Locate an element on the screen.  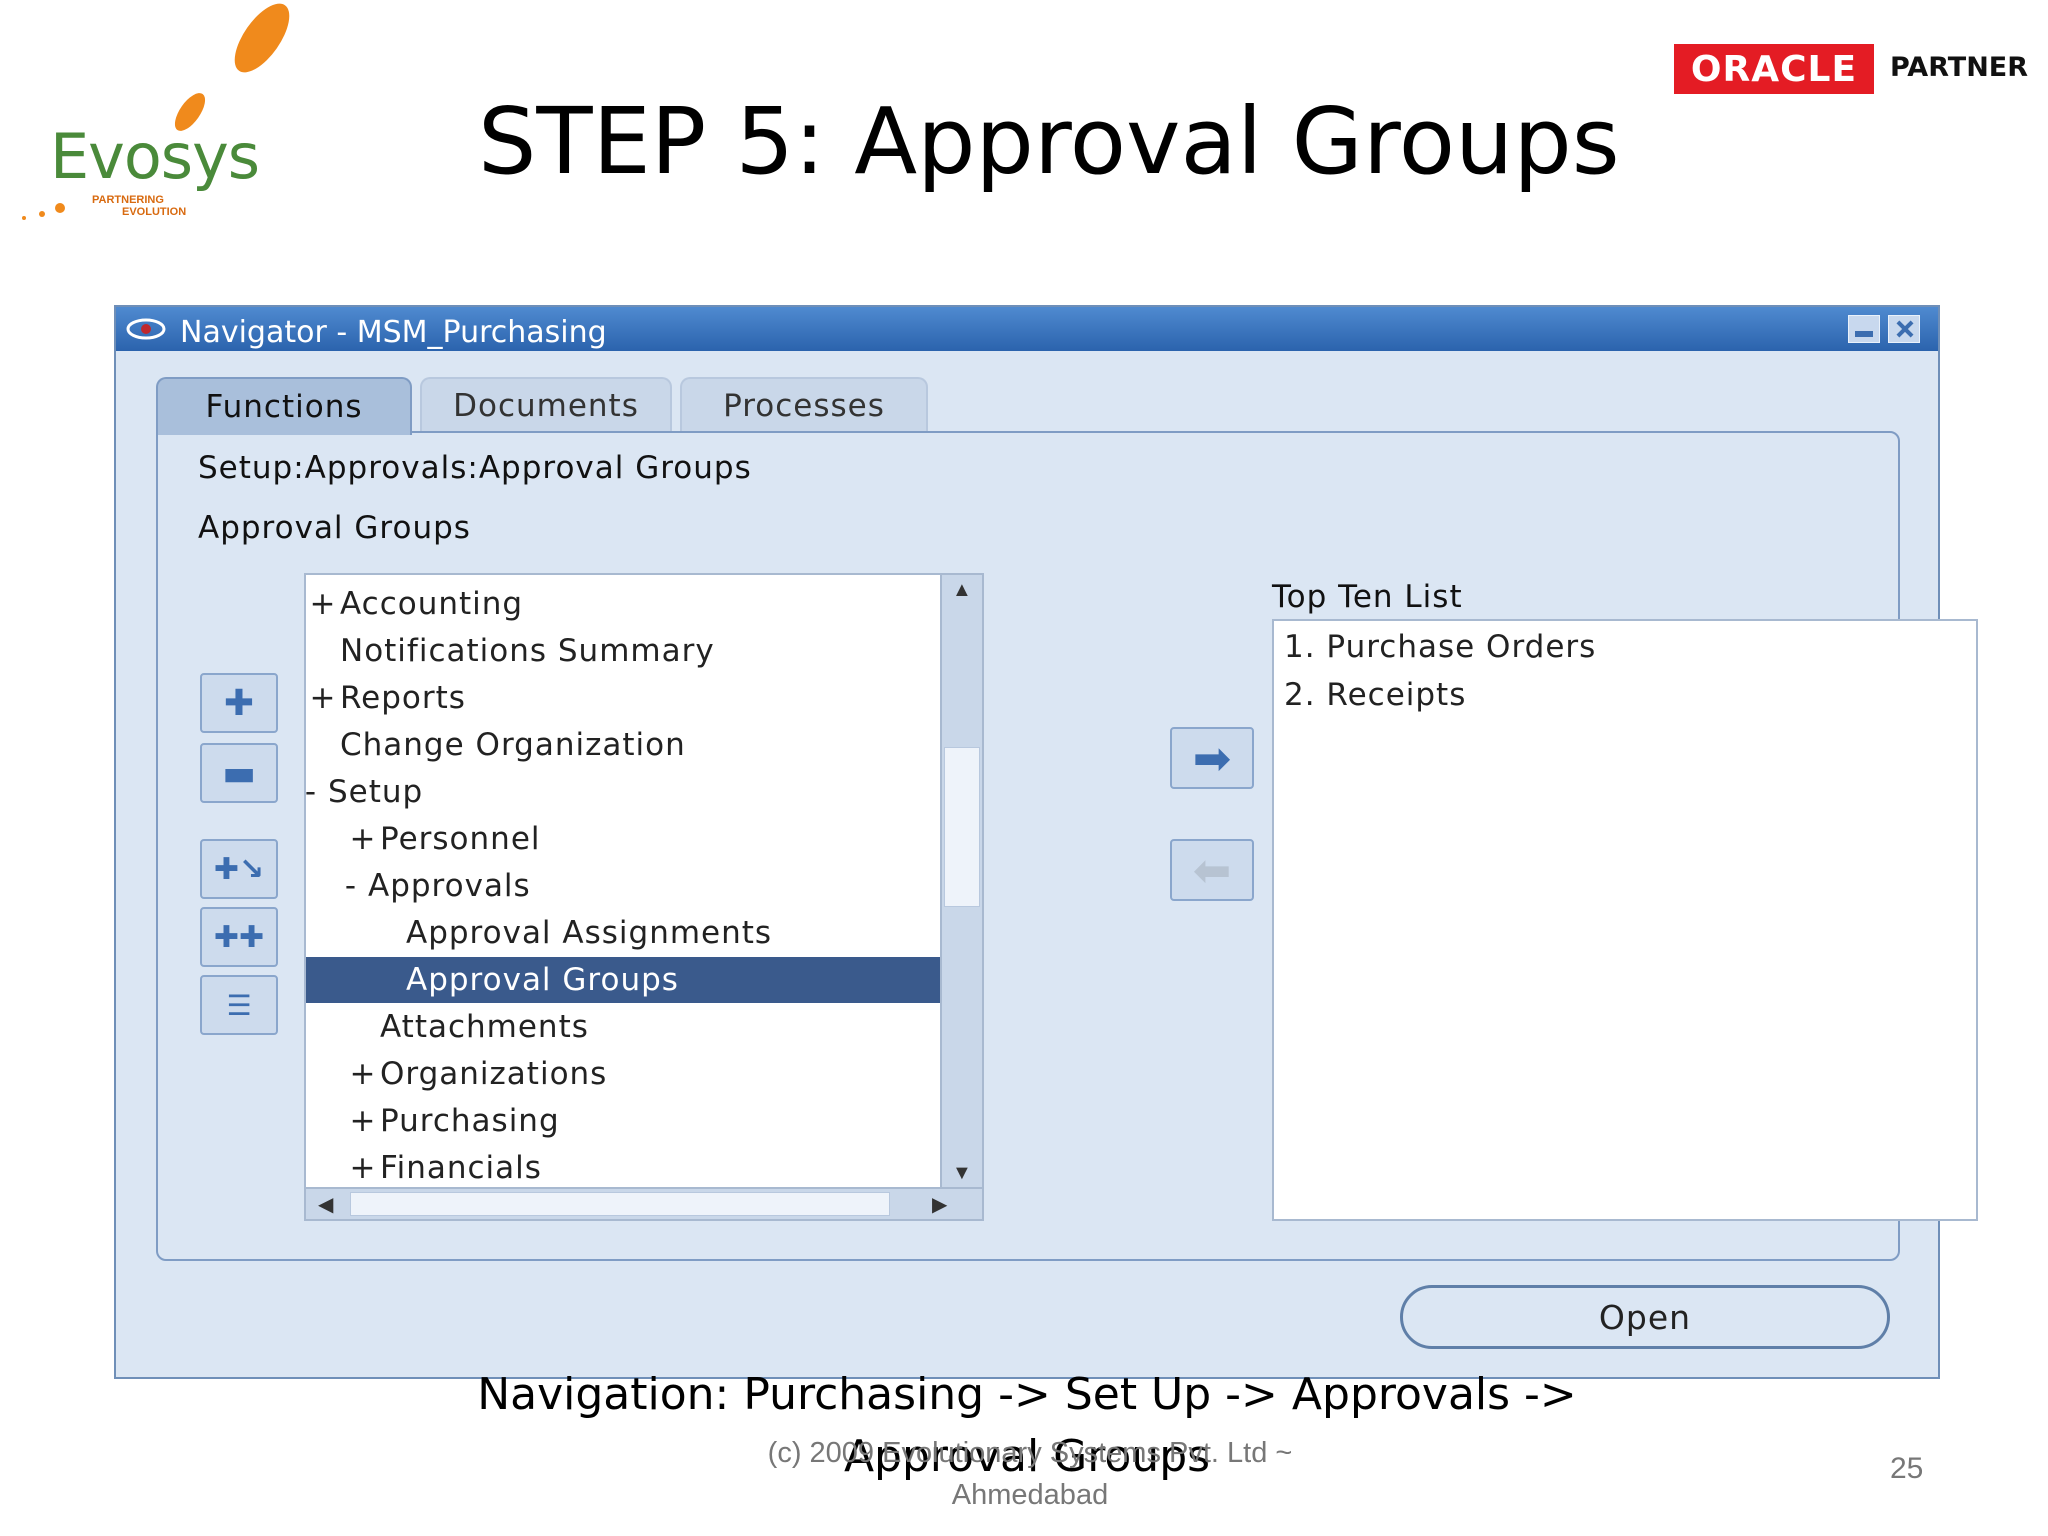
logo-tagline-2: EVOLUTION is located at coordinates (154, 212).